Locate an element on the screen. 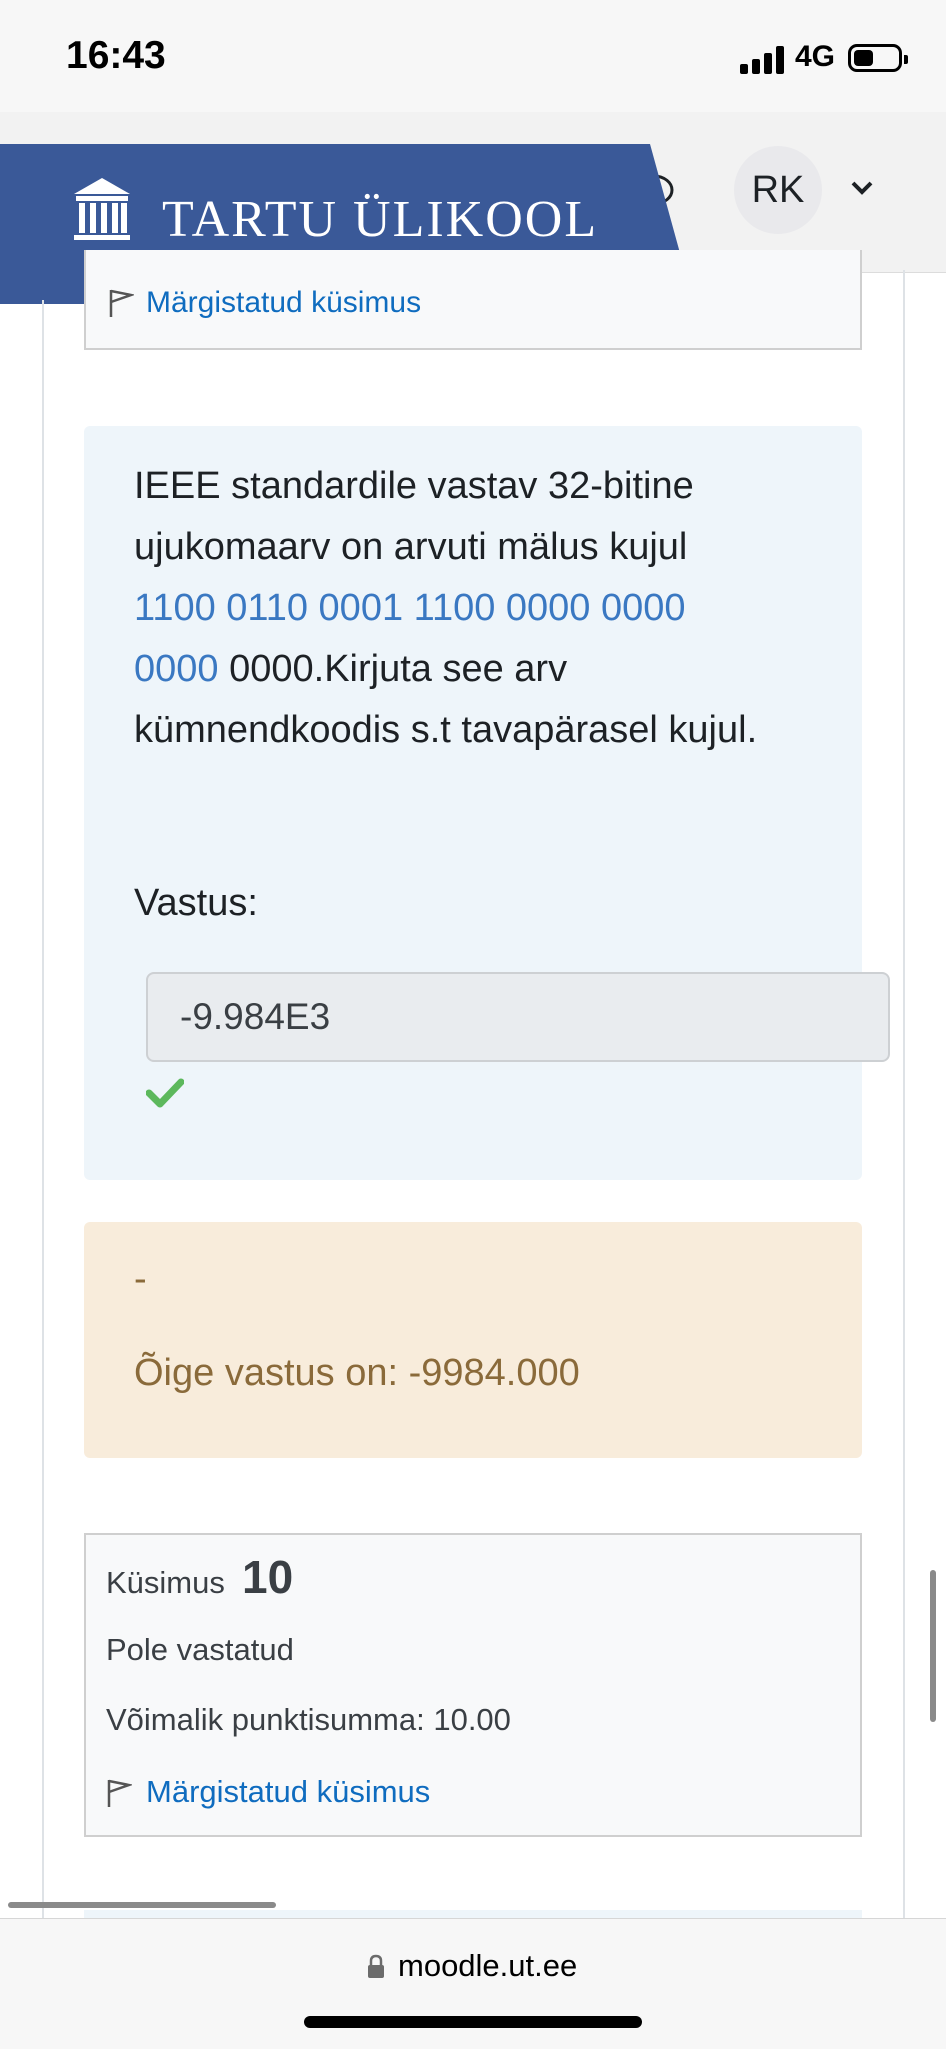 This screenshot has width=946, height=2049. avatar: RK is located at coordinates (778, 190).